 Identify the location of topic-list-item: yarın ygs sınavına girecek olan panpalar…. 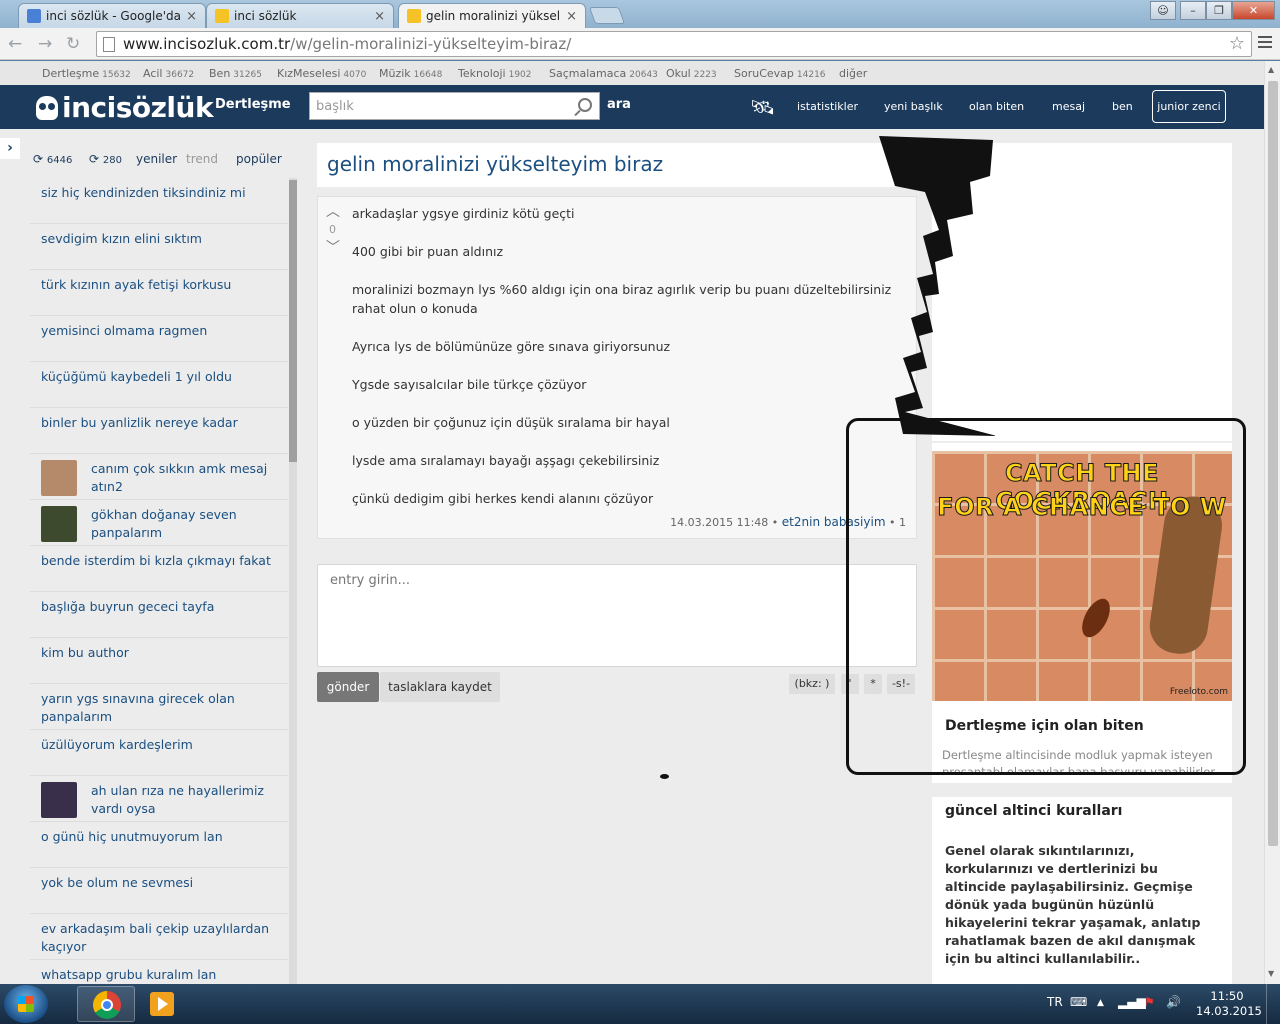
(159, 707).